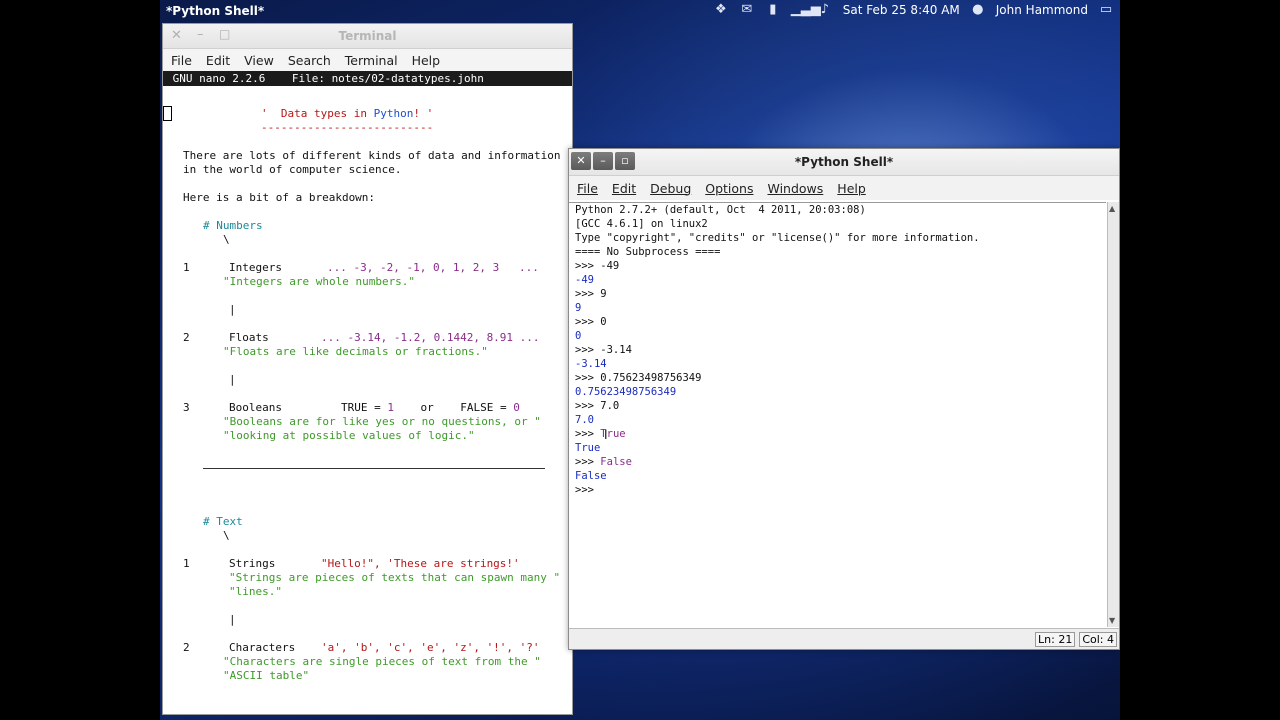  I want to click on floats-desc: "Floats are like decimals or fractions.", so click(355, 351).